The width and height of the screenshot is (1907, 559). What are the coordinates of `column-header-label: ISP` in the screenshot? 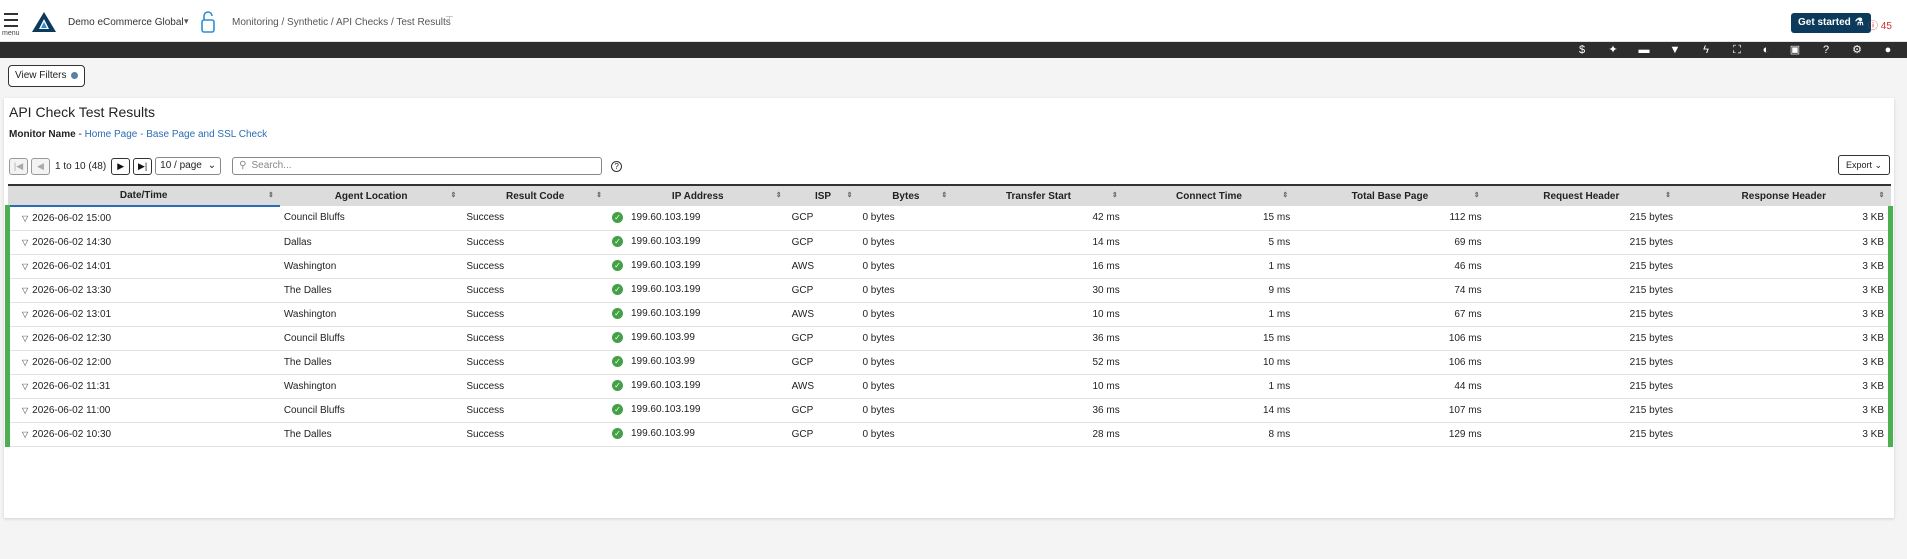 It's located at (823, 196).